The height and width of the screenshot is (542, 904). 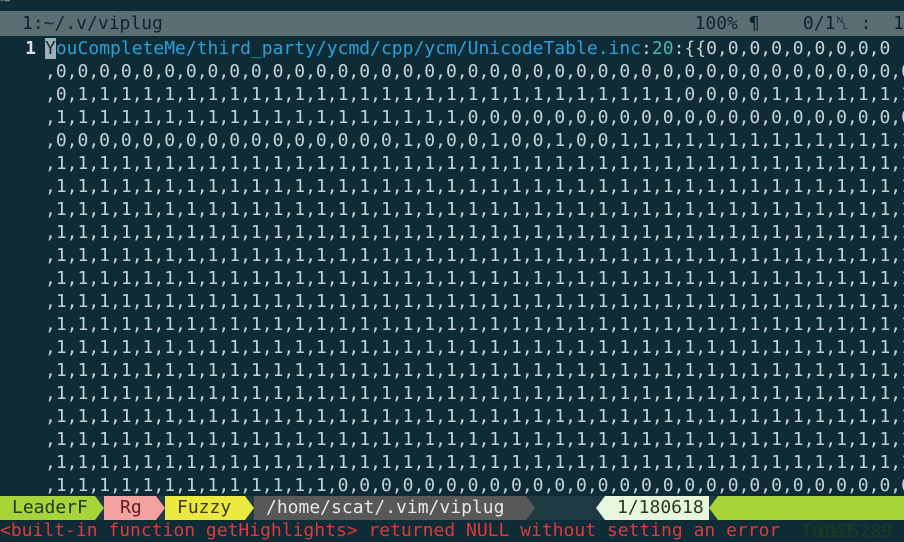 What do you see at coordinates (5, 5) in the screenshot?
I see `empty-buffer-tilde: ~` at bounding box center [5, 5].